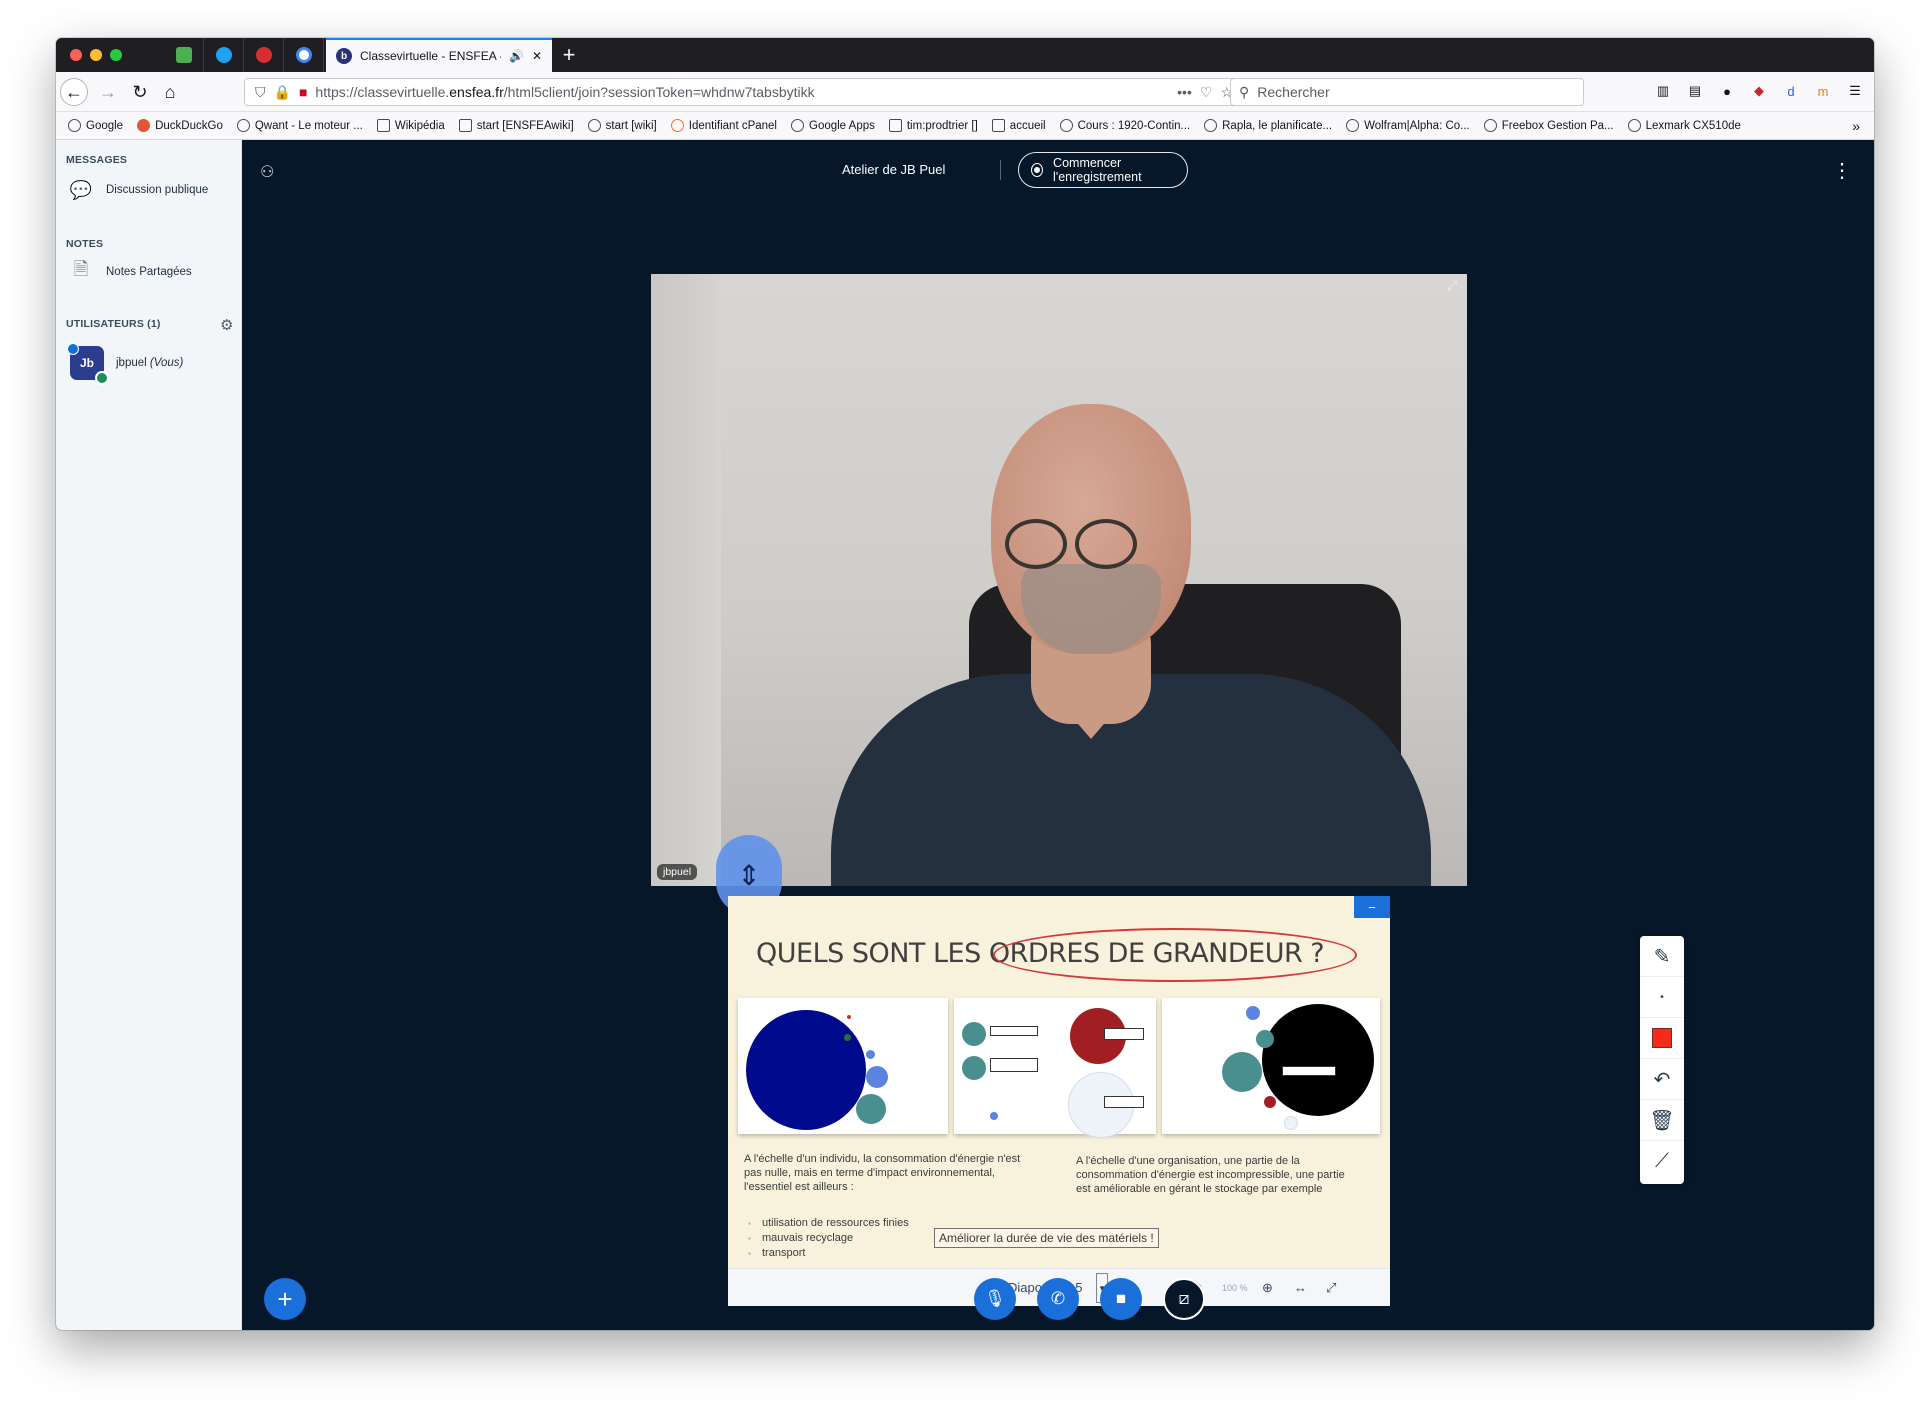 The height and width of the screenshot is (1404, 1928). Describe the element at coordinates (723, 125) in the screenshot. I see `bookmark-cpanel: Identifiant cPanel` at that location.